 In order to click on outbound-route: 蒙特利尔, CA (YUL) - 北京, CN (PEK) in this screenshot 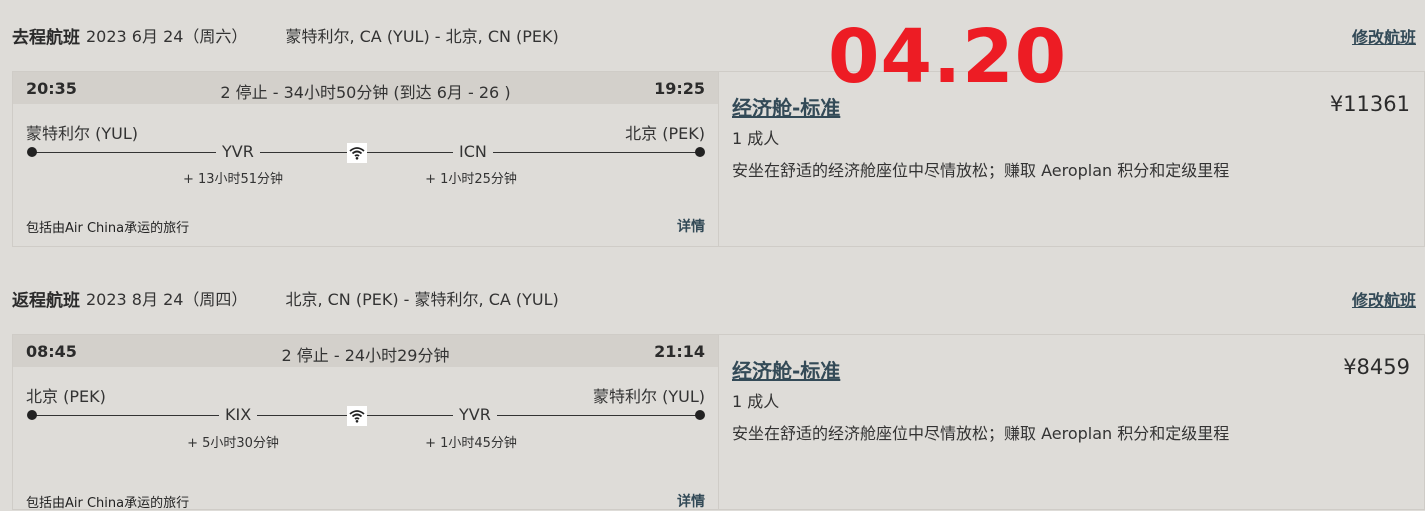, I will do `click(422, 36)`.